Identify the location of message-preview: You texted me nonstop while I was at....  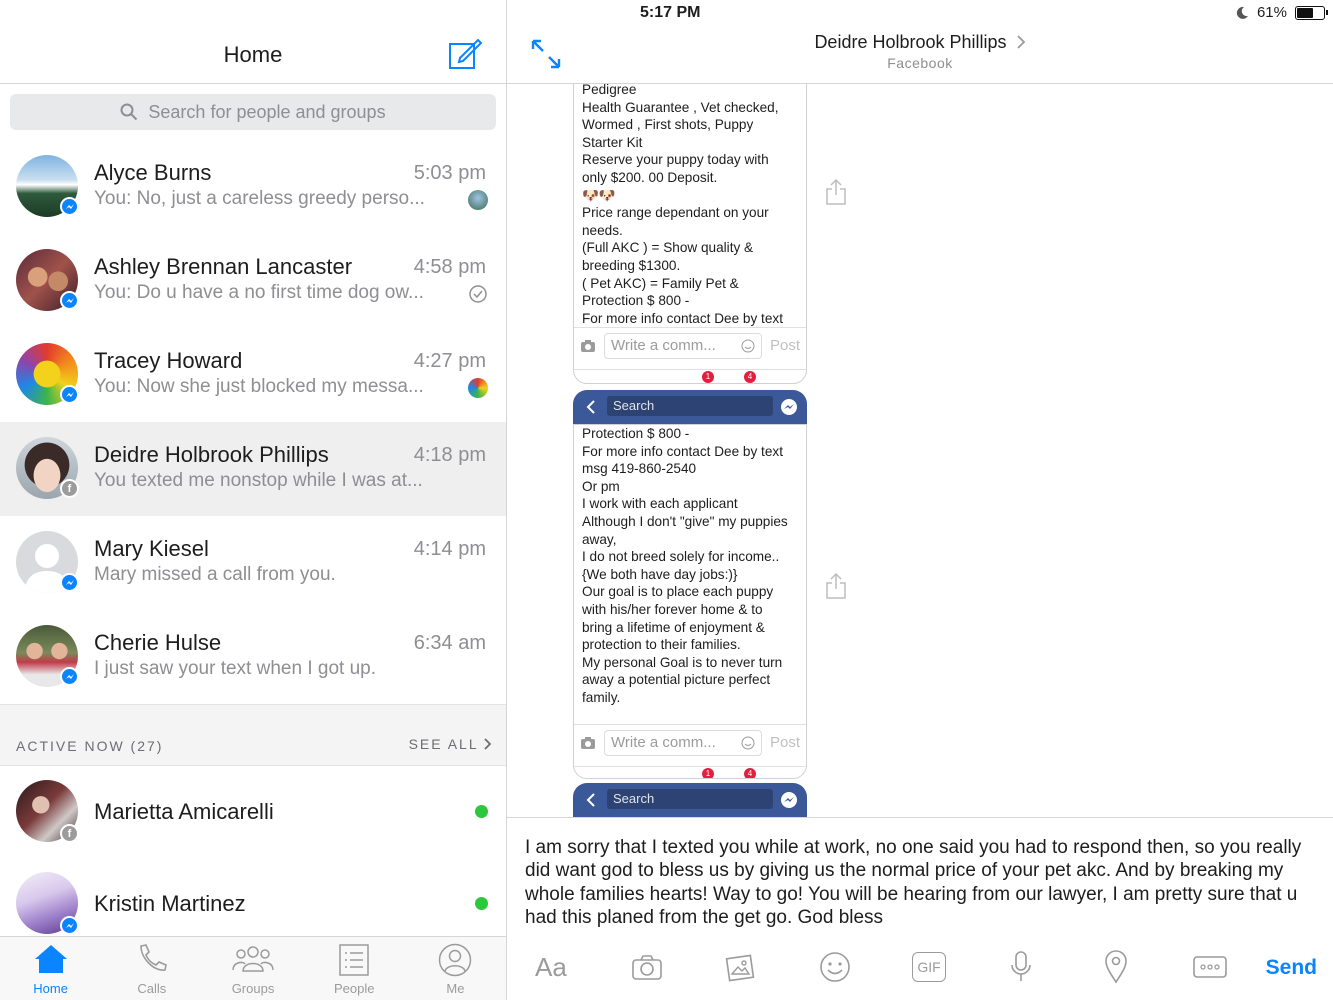
(258, 480).